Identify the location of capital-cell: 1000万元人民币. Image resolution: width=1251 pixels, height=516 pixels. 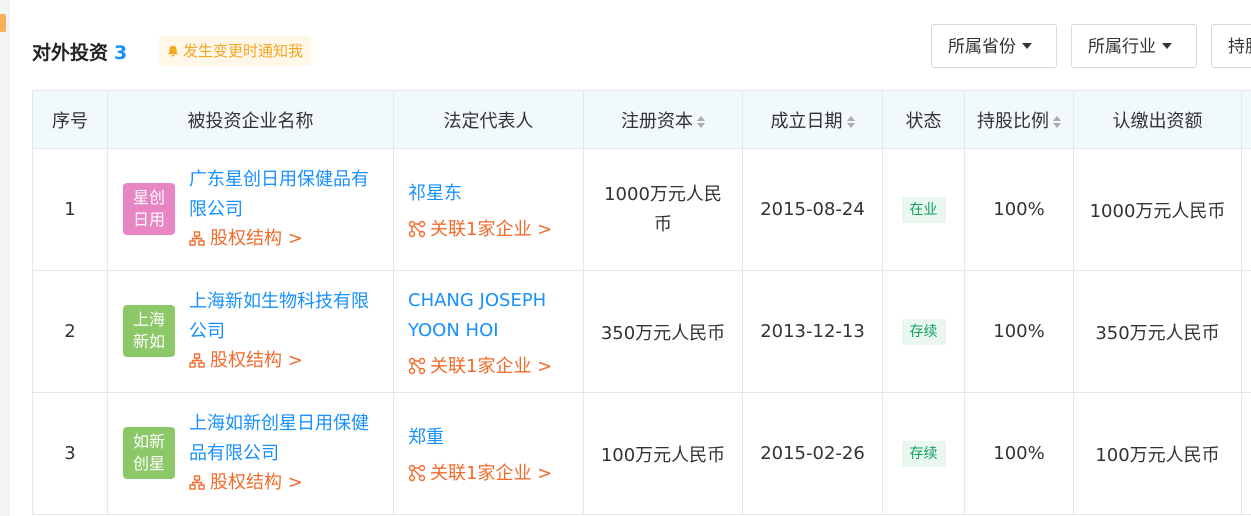
(663, 209).